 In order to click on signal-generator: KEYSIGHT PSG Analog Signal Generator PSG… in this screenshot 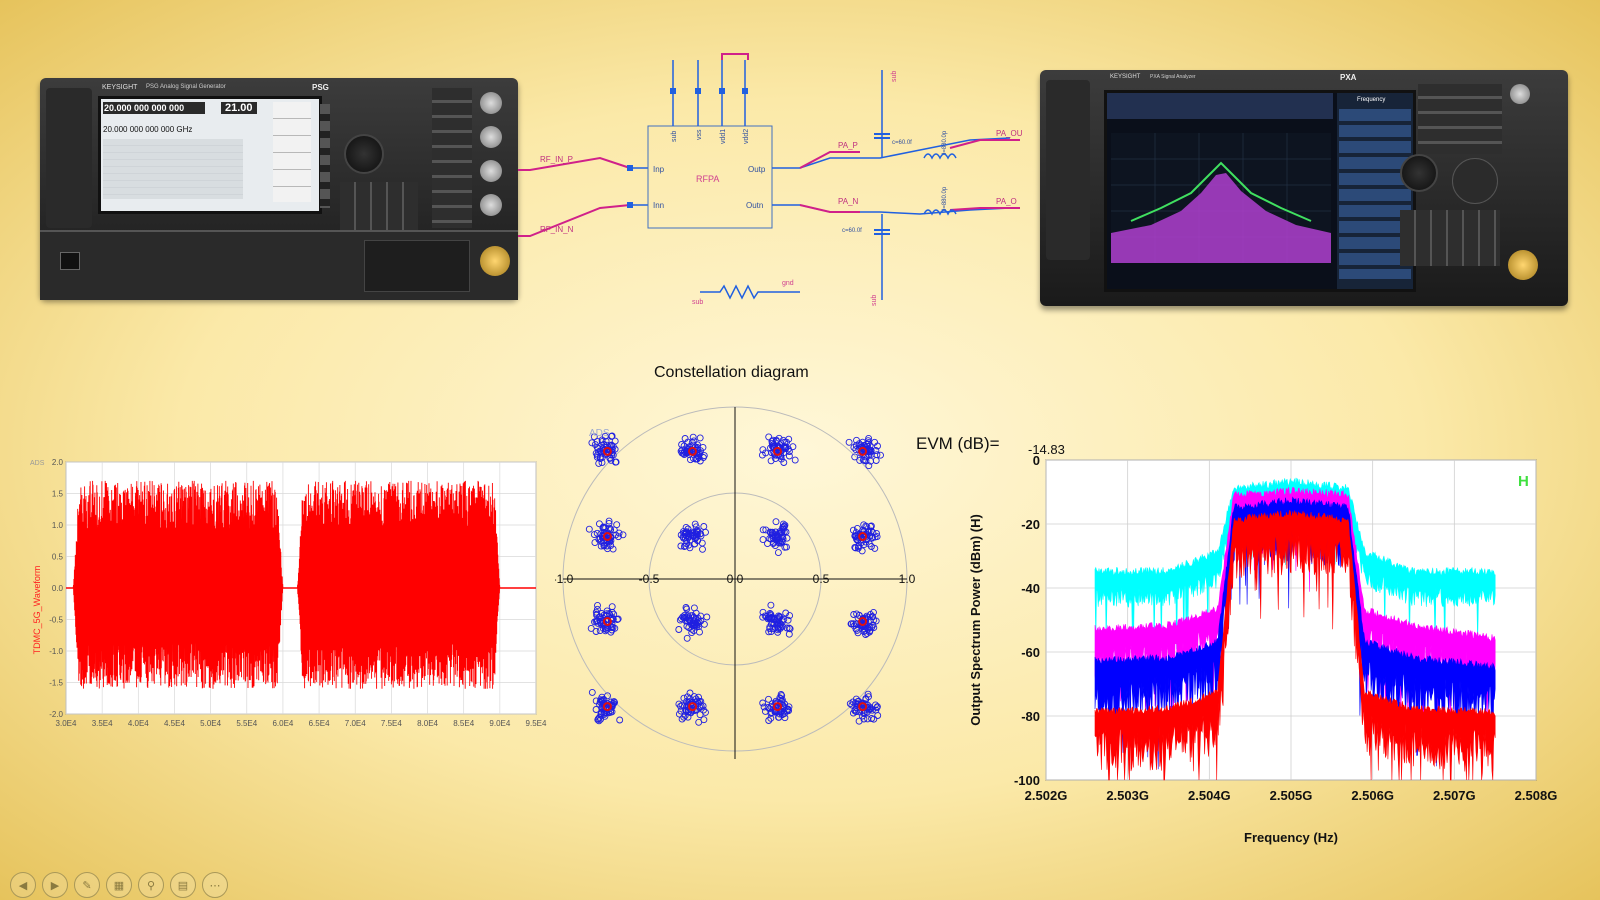, I will do `click(279, 188)`.